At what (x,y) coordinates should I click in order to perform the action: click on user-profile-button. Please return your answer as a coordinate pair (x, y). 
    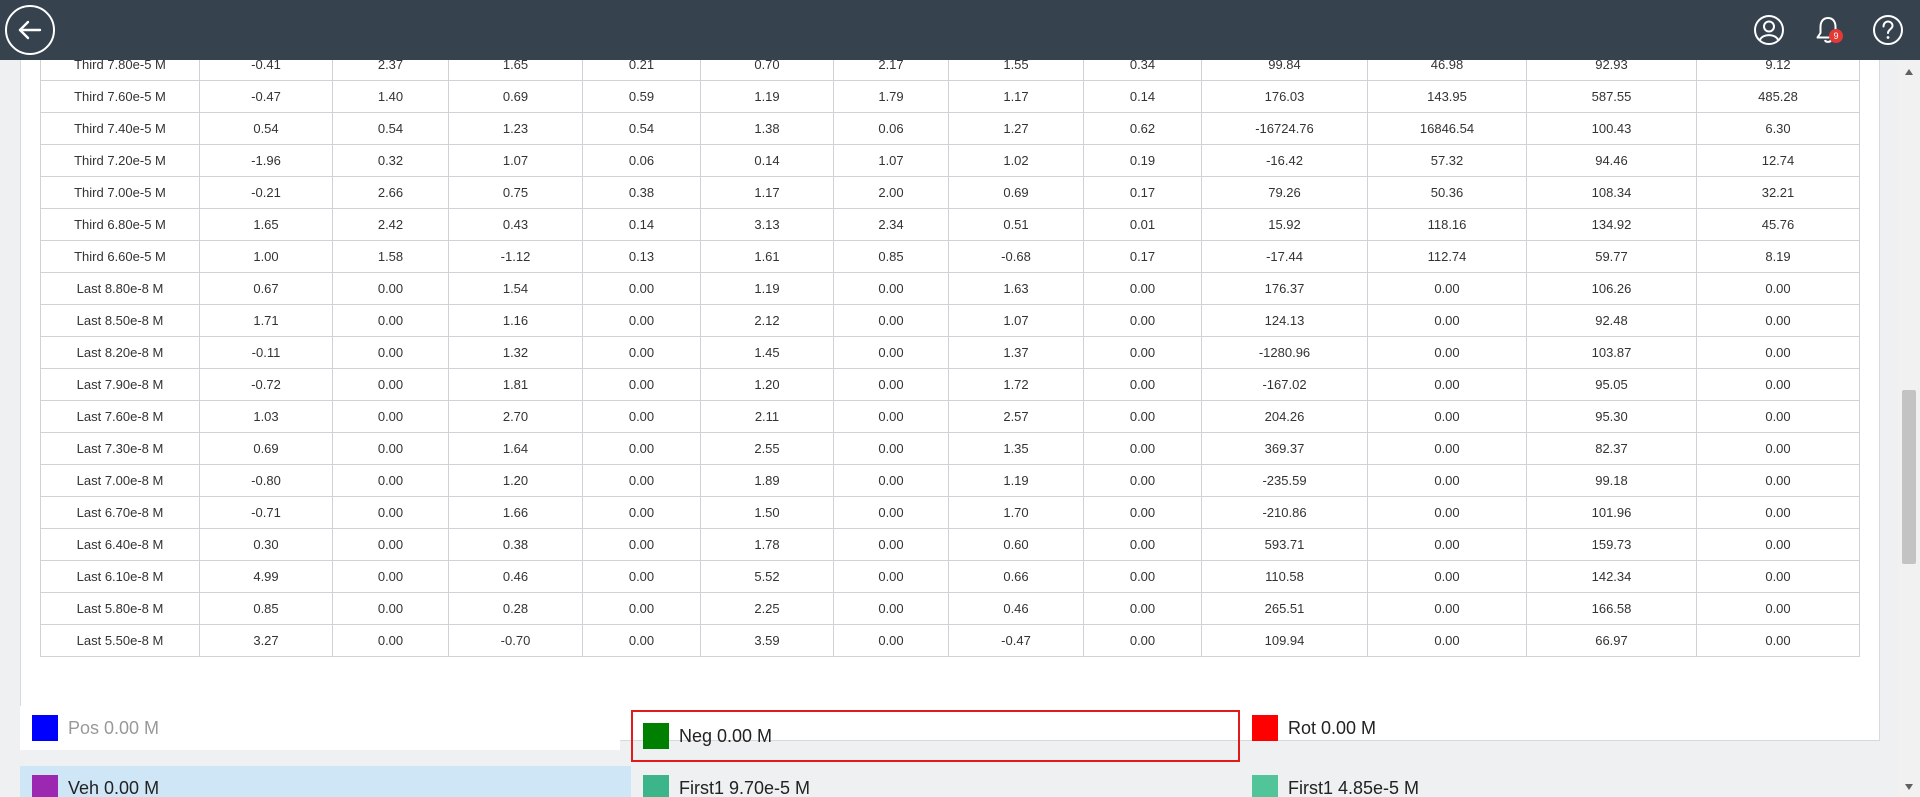
    Looking at the image, I should click on (1769, 30).